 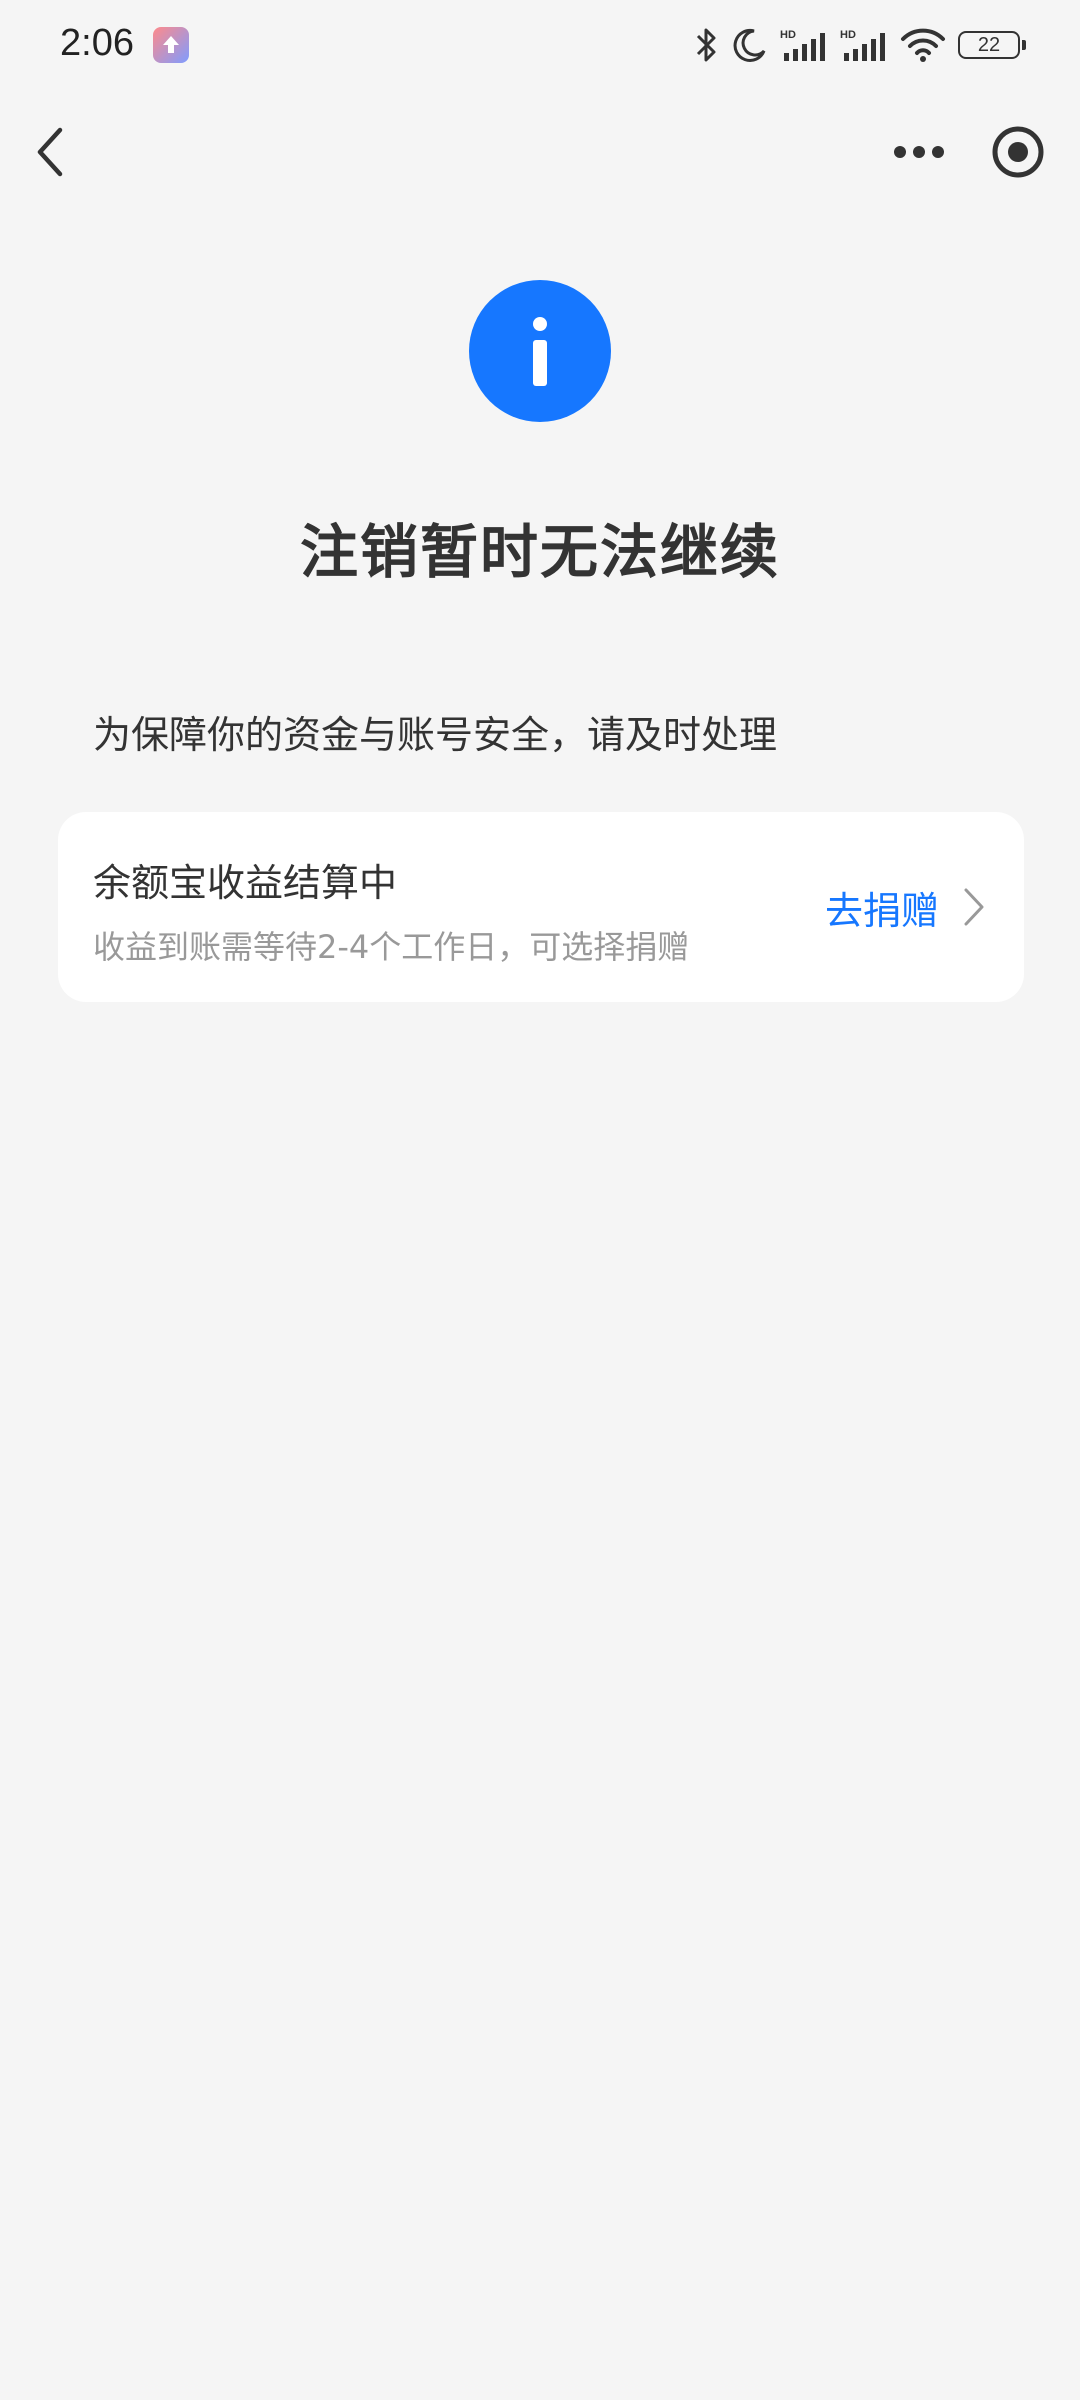 I want to click on wifi-icon, so click(x=923, y=45).